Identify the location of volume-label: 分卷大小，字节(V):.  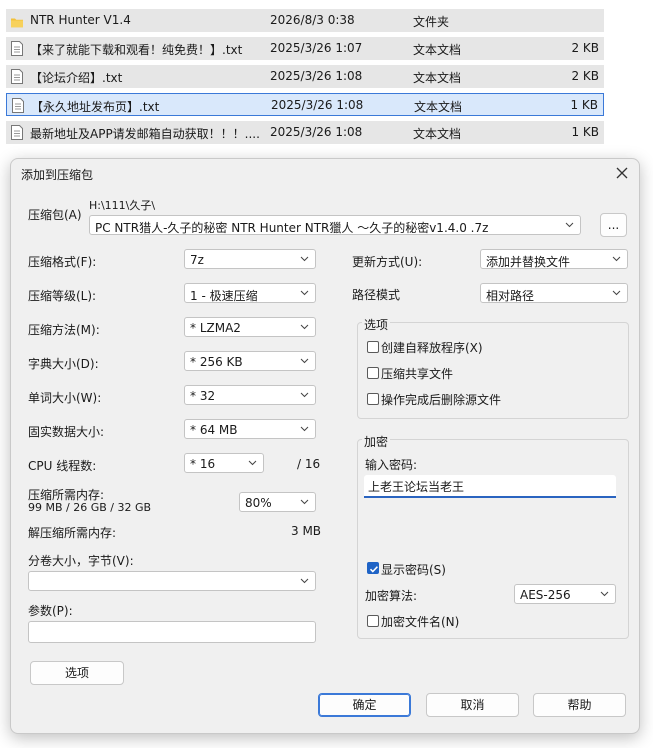
(81, 561).